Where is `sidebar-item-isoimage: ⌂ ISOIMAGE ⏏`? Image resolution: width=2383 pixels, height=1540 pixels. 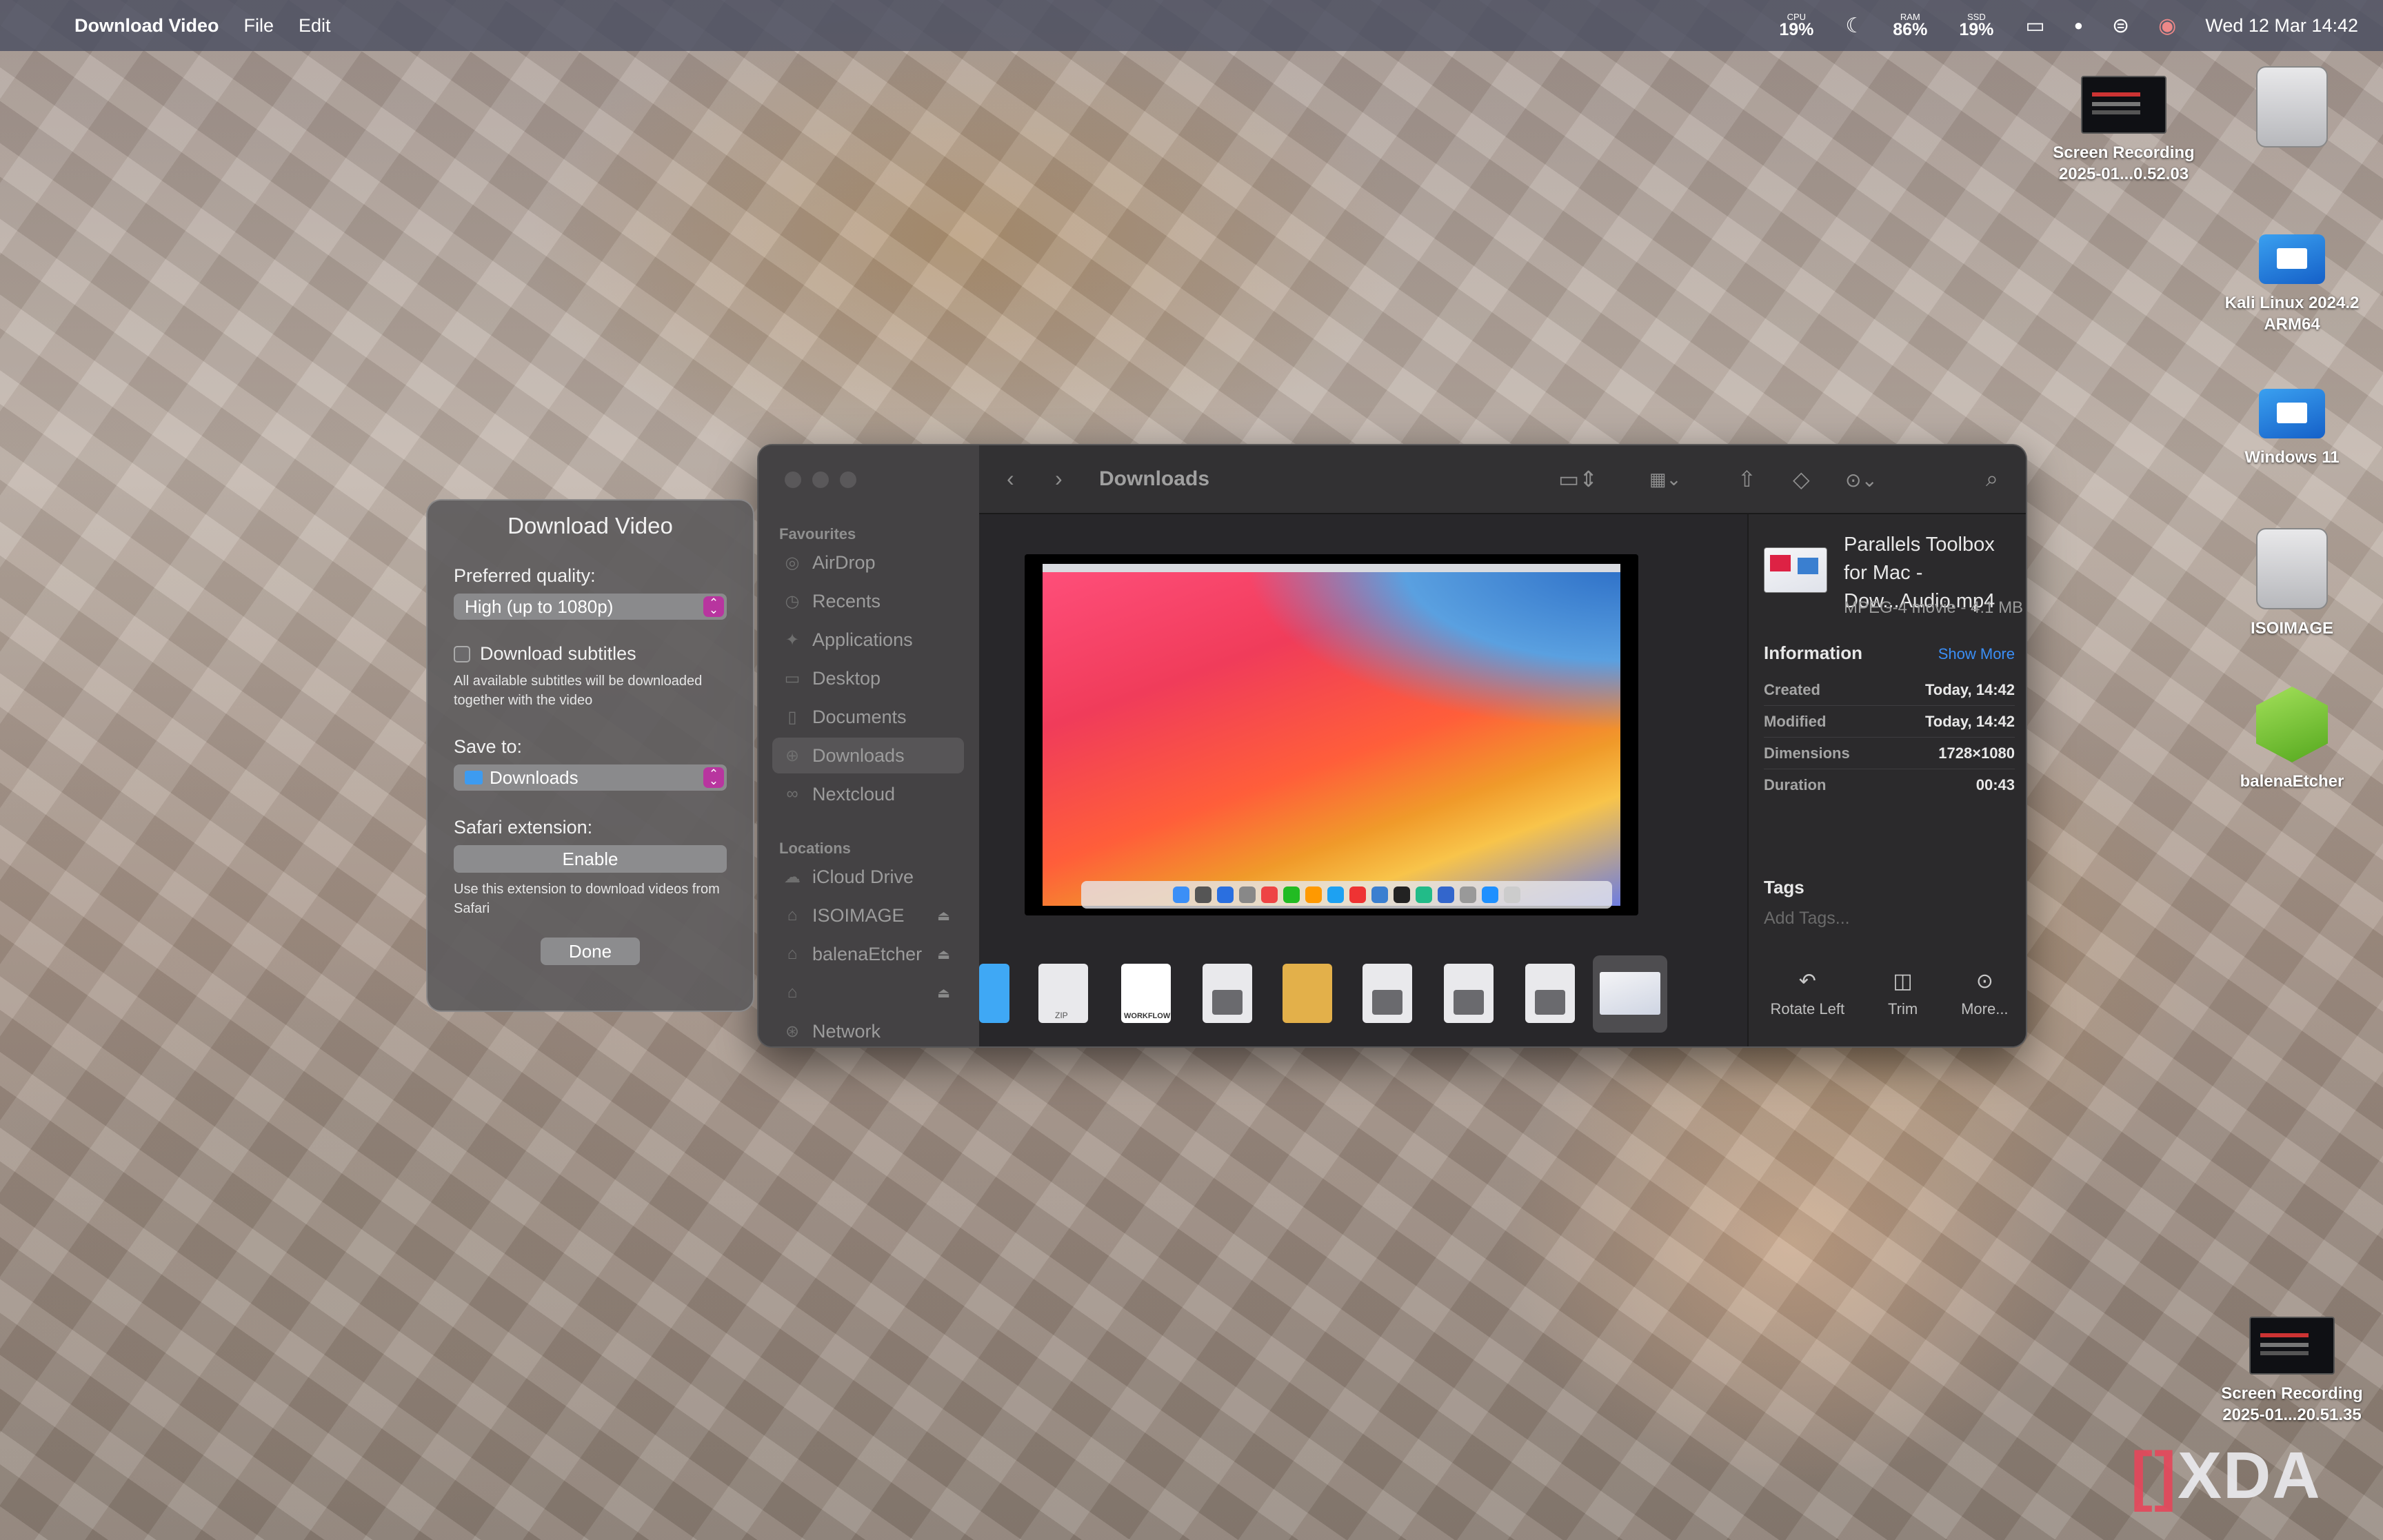 sidebar-item-isoimage: ⌂ ISOIMAGE ⏏ is located at coordinates (868, 916).